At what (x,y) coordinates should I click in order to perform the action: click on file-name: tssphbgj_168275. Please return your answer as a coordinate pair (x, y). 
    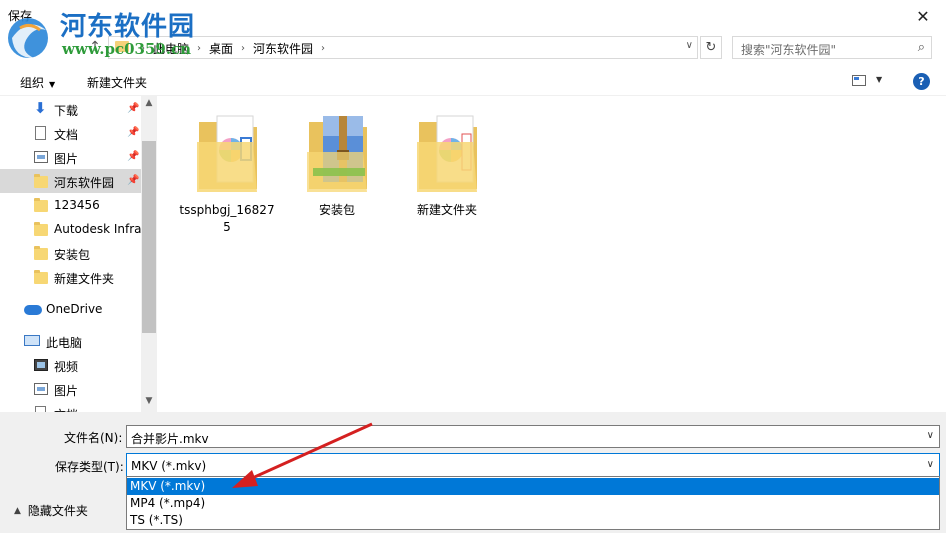
    Looking at the image, I should click on (227, 218).